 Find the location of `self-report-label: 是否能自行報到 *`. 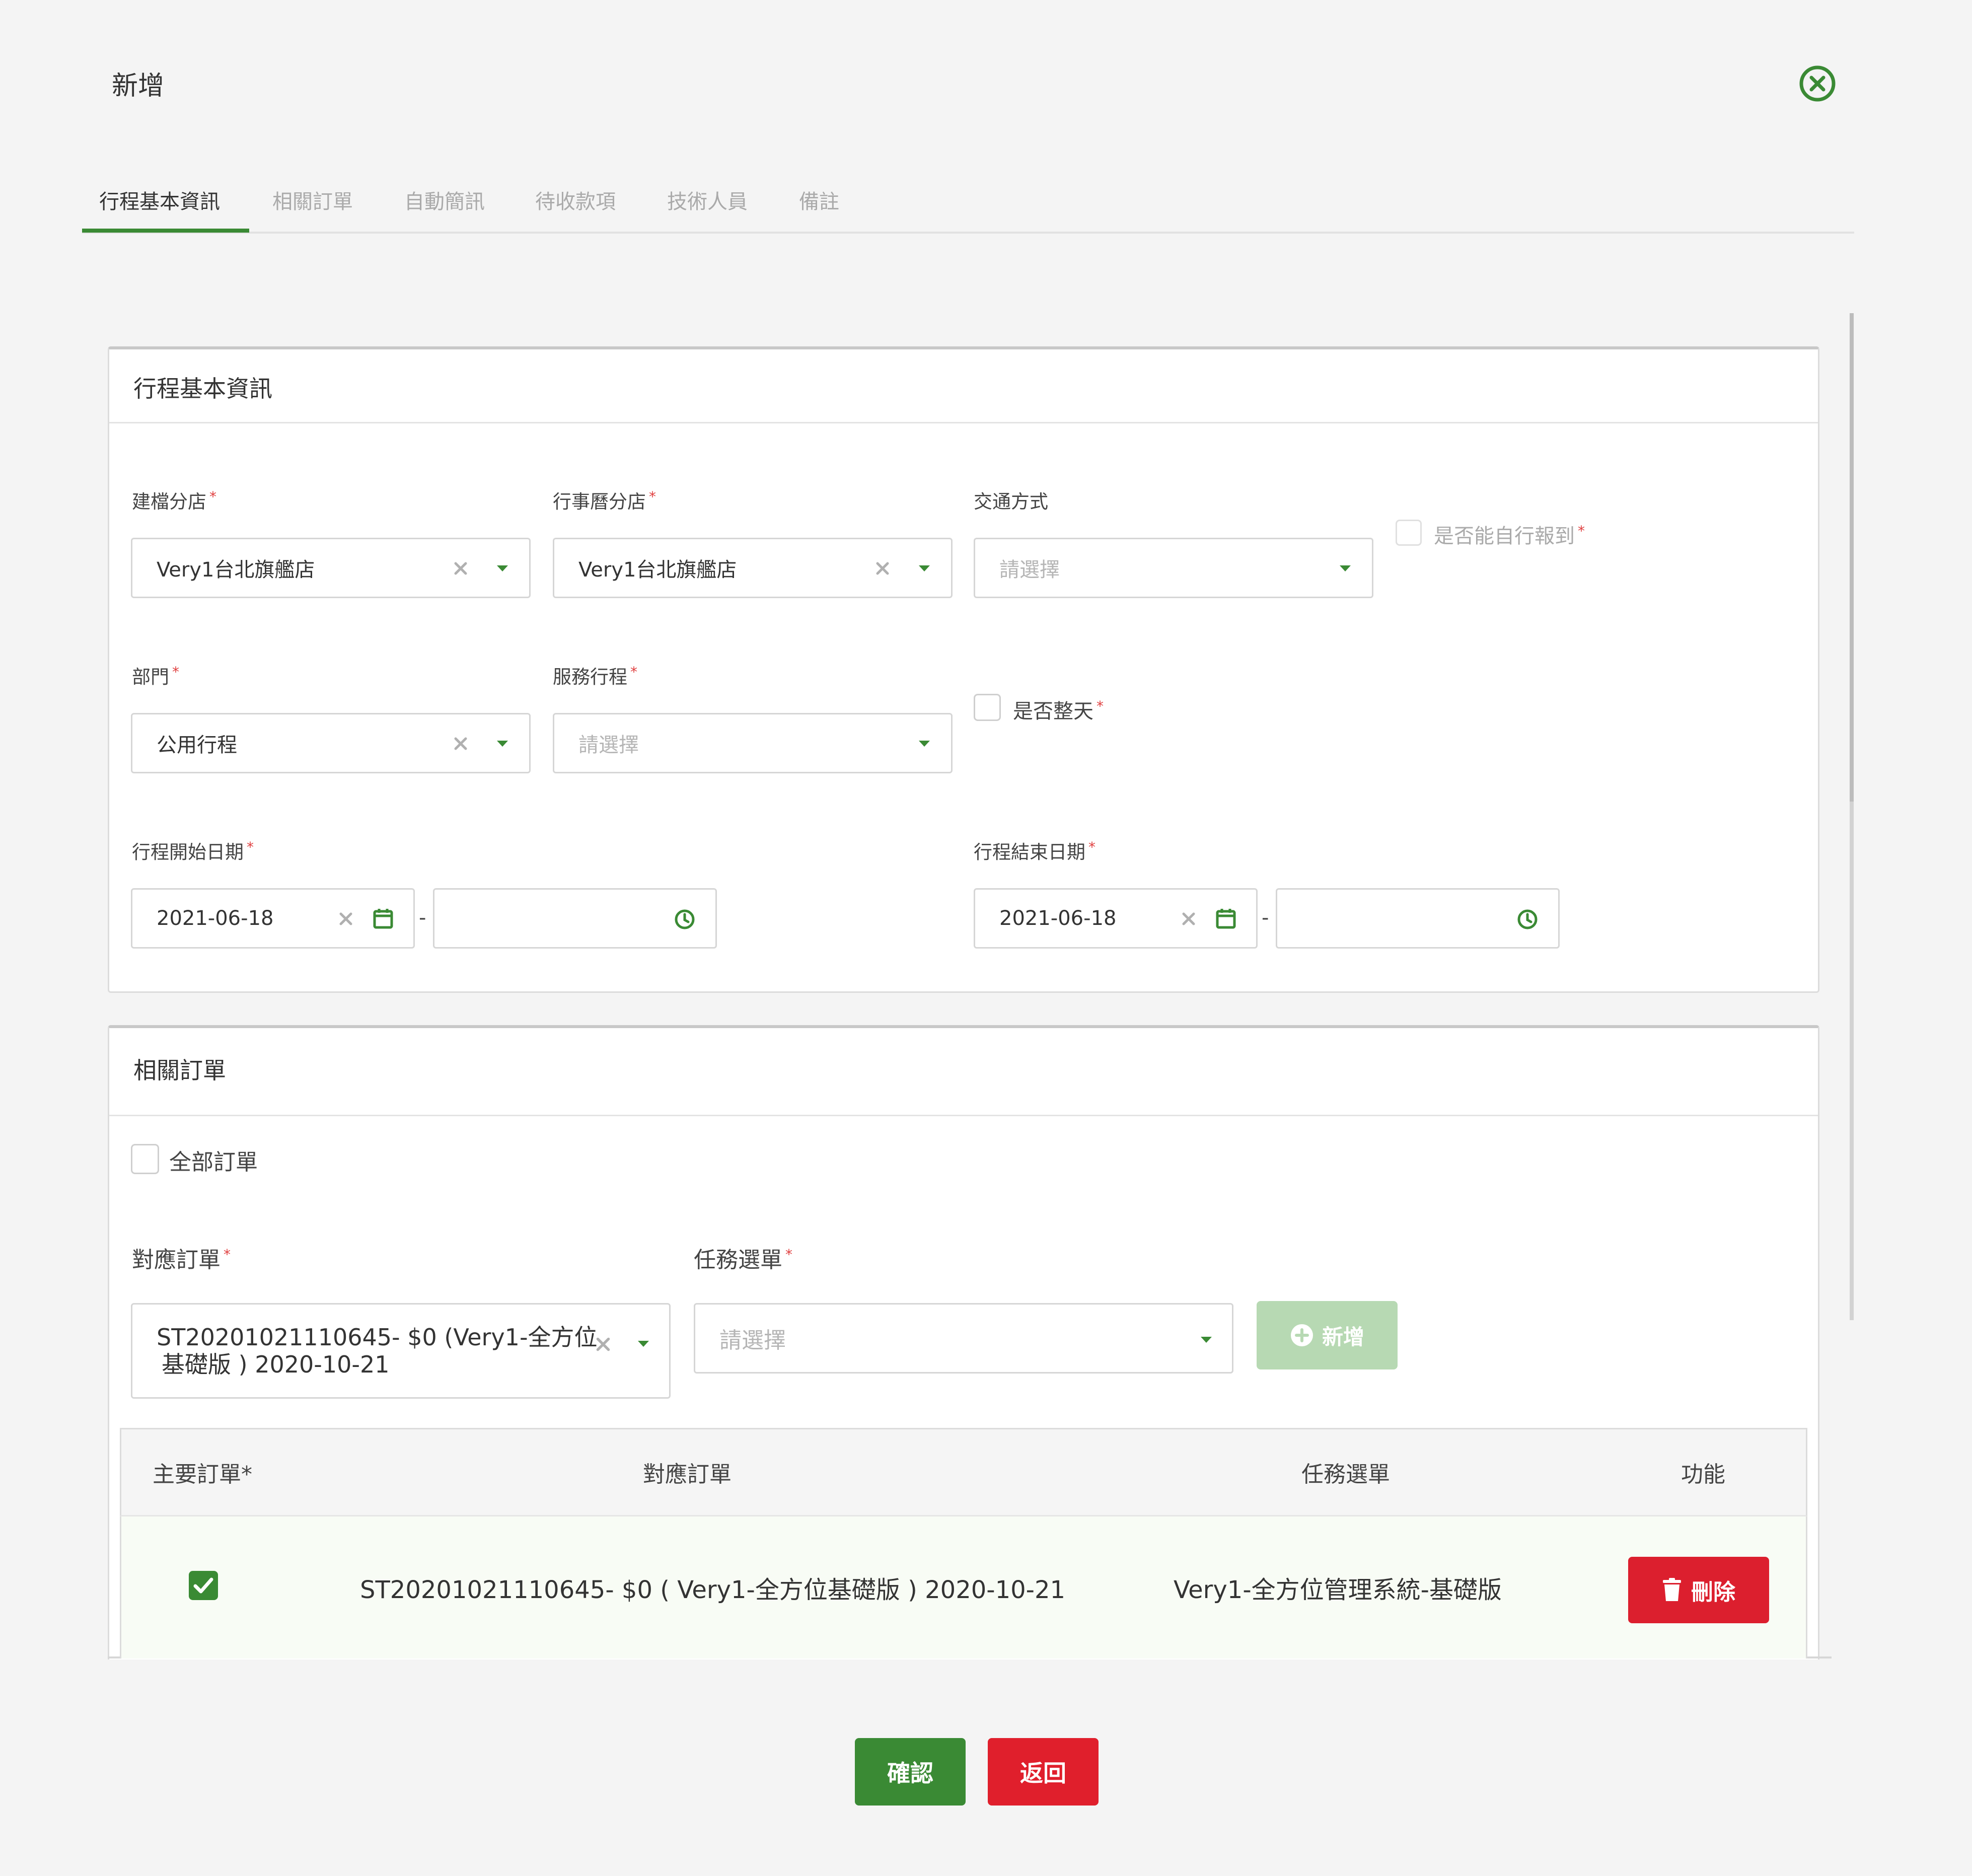

self-report-label: 是否能自行報到 * is located at coordinates (1509, 535).